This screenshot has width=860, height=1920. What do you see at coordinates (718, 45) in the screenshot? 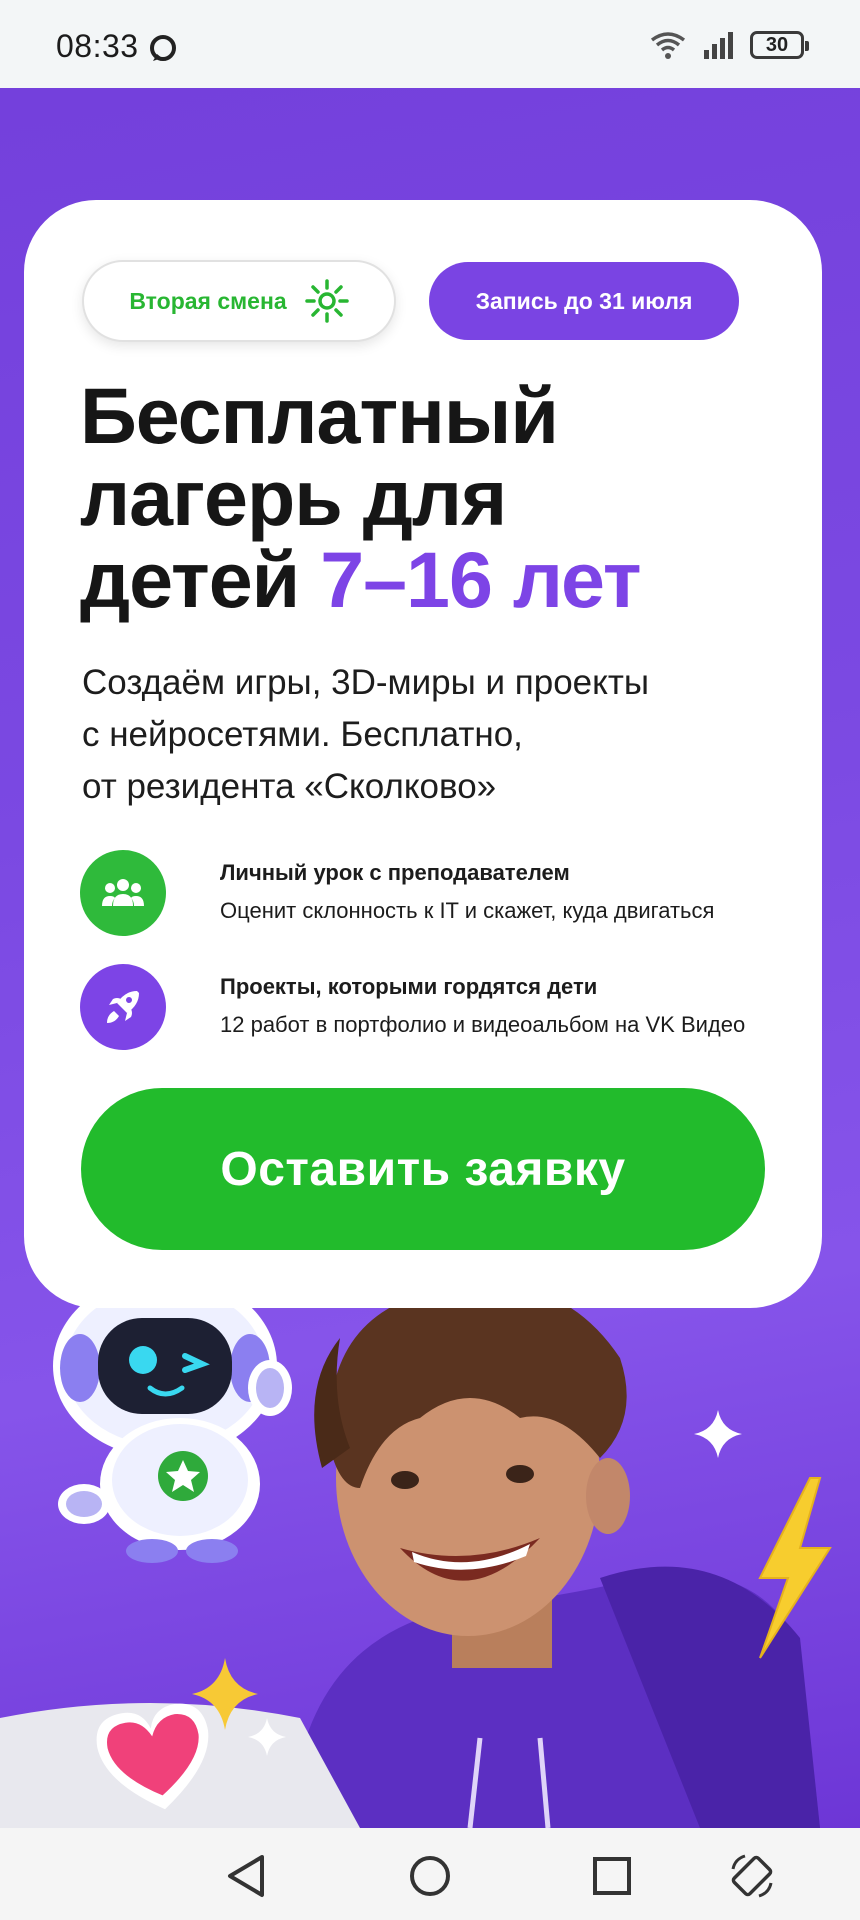
I see `signal-icon` at bounding box center [718, 45].